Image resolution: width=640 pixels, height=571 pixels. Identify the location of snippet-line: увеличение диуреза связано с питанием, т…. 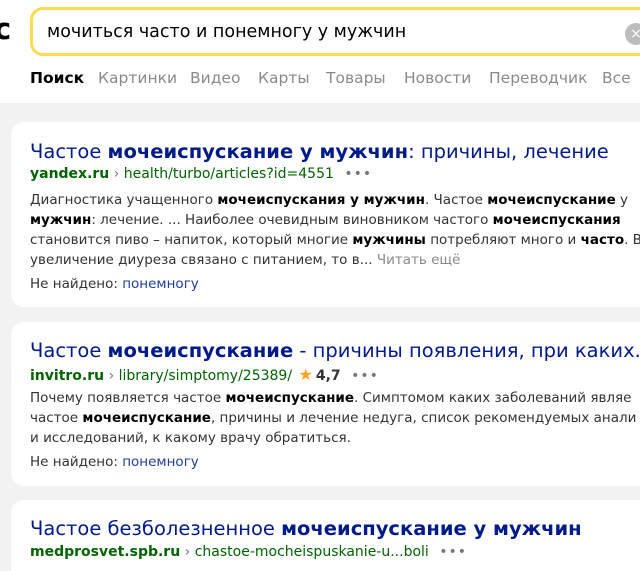
(245, 260).